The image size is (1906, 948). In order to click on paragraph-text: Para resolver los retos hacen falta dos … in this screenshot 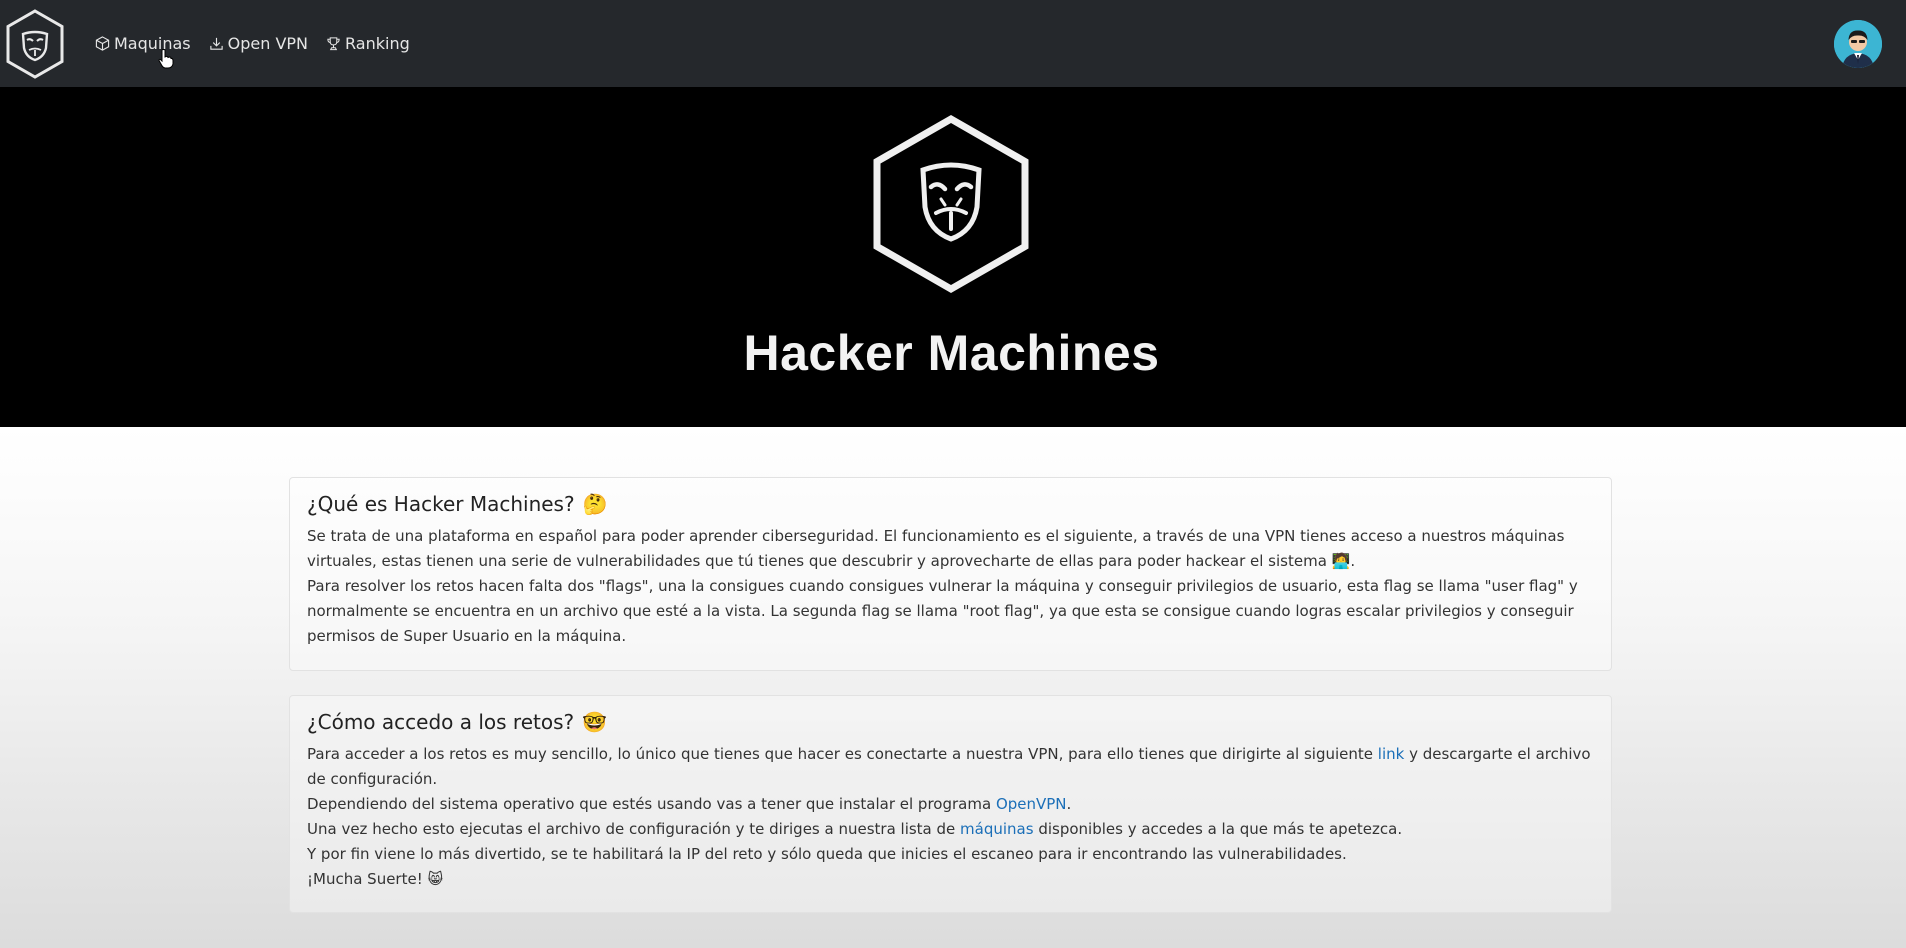, I will do `click(942, 611)`.